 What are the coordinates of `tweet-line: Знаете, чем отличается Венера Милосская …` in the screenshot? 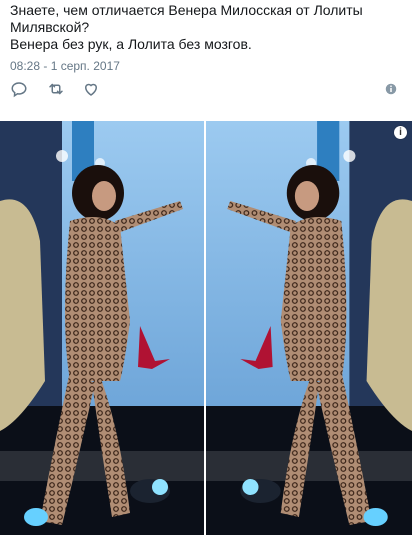 It's located at (186, 10).